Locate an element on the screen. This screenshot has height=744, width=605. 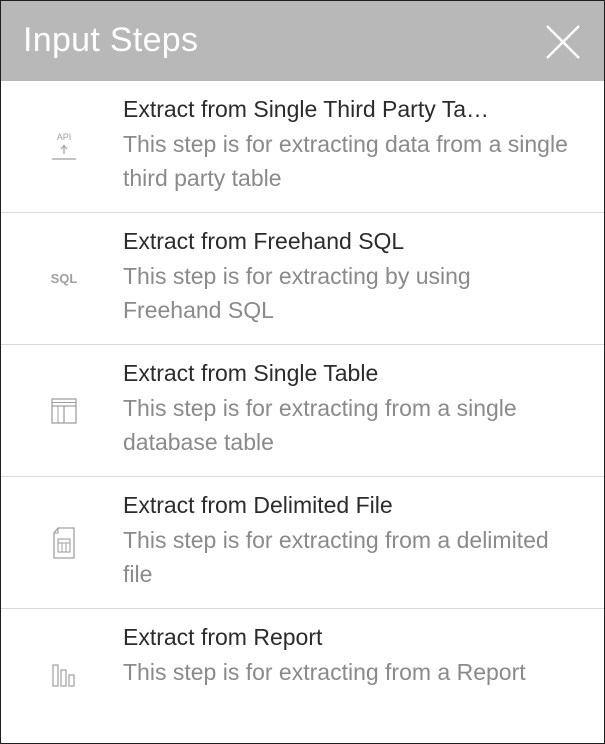
panel-title: Input Steps is located at coordinates (111, 40).